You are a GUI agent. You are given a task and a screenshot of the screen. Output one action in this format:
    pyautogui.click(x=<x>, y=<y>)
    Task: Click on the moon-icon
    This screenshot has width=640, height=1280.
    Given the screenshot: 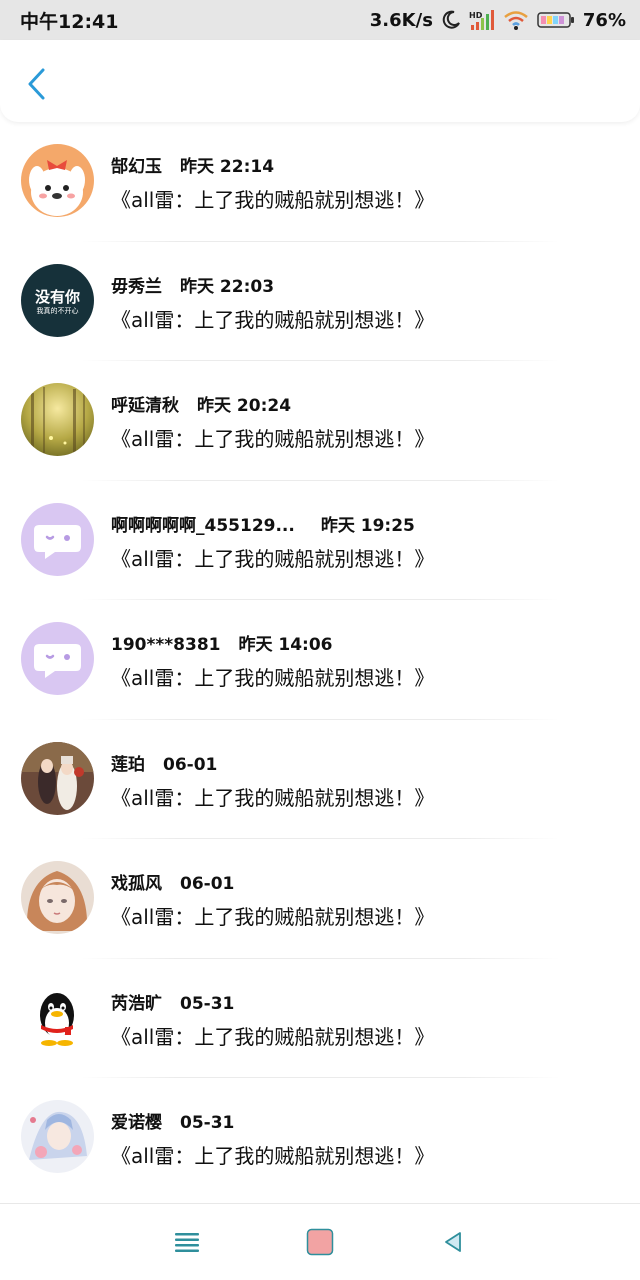 What is the action you would take?
    pyautogui.click(x=451, y=20)
    